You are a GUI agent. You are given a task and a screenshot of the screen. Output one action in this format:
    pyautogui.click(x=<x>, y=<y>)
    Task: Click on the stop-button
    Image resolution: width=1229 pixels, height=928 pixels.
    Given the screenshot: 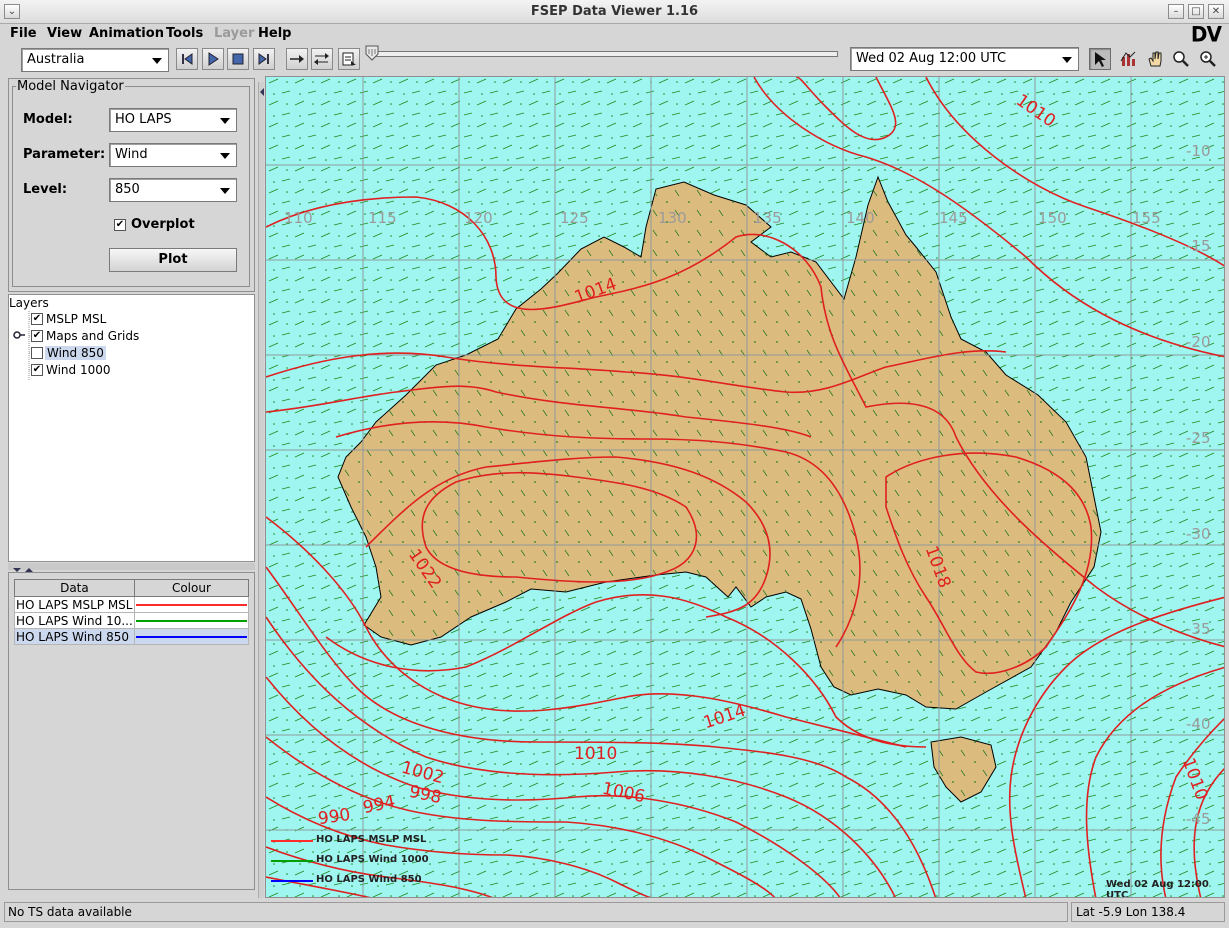 What is the action you would take?
    pyautogui.click(x=238, y=59)
    